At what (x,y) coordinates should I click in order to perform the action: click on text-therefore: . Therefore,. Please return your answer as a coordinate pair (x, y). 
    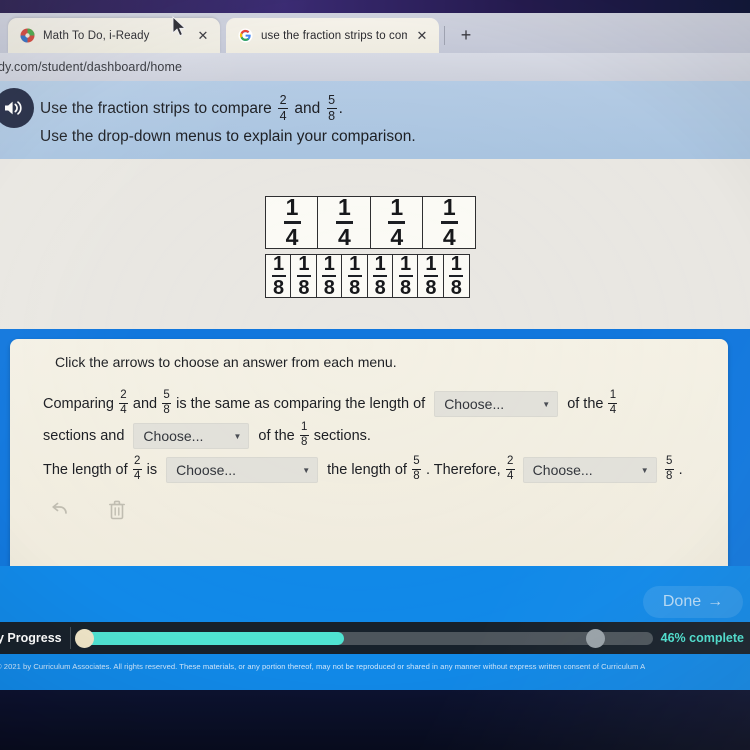
    Looking at the image, I should click on (463, 470).